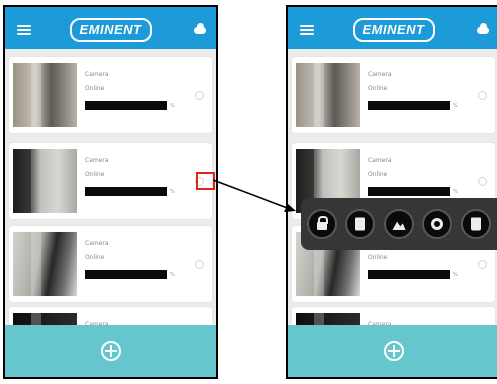  I want to click on document-icon, so click(360, 224).